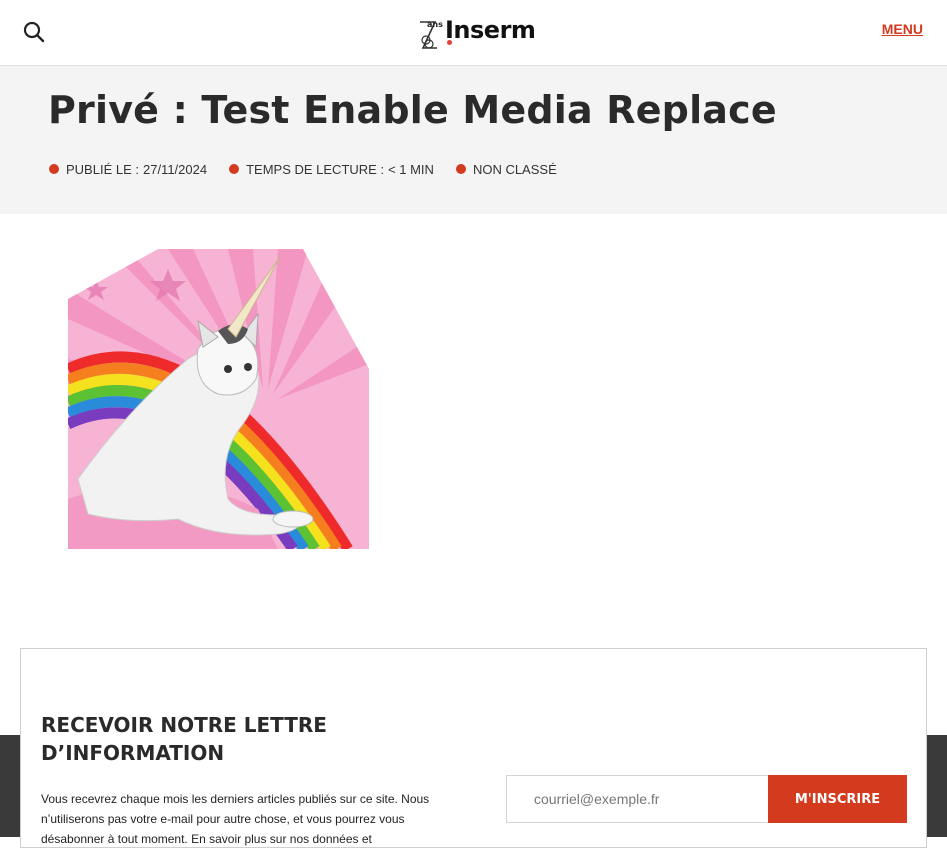 This screenshot has width=947, height=849. What do you see at coordinates (430, 34) in the screenshot?
I see `logo-anniversary-icon: ans` at bounding box center [430, 34].